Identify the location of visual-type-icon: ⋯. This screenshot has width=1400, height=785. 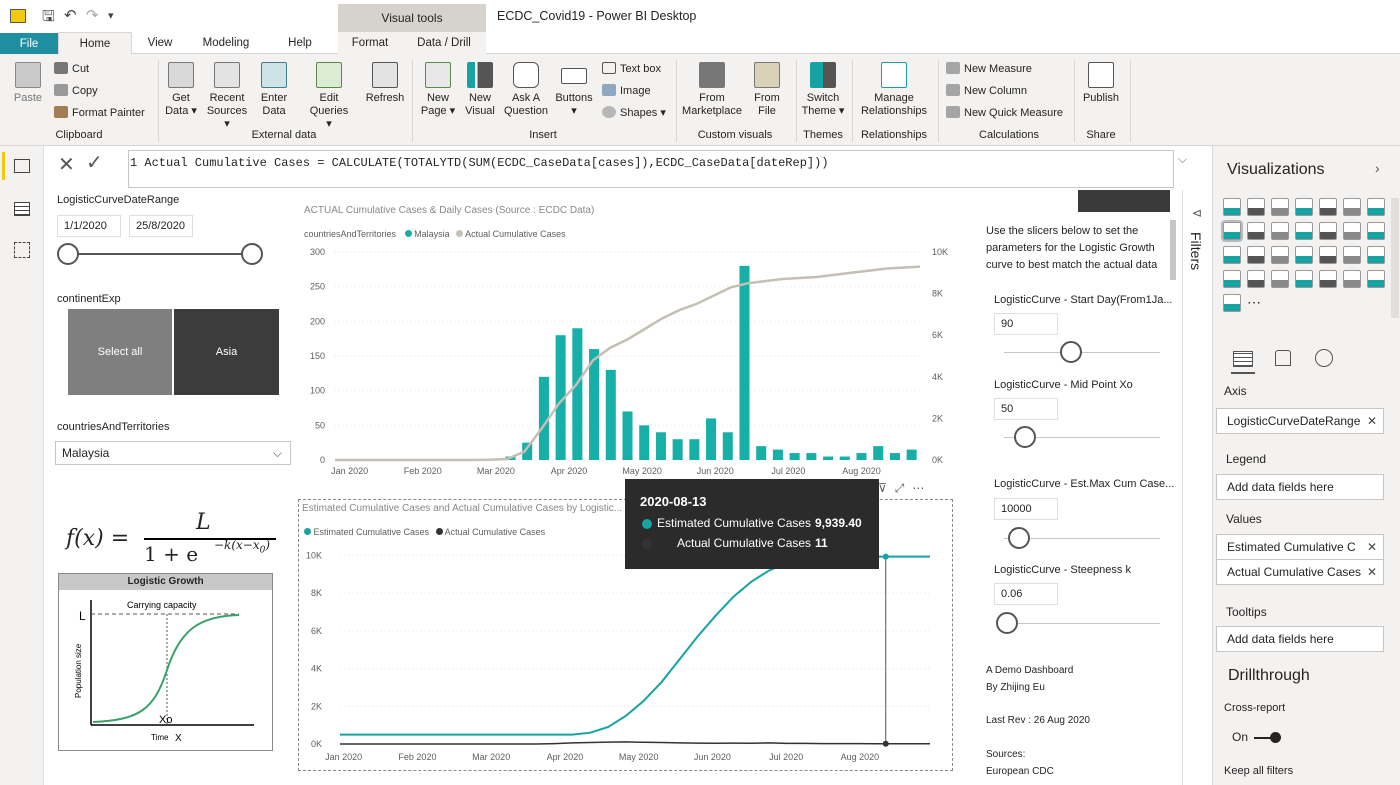
(1256, 303).